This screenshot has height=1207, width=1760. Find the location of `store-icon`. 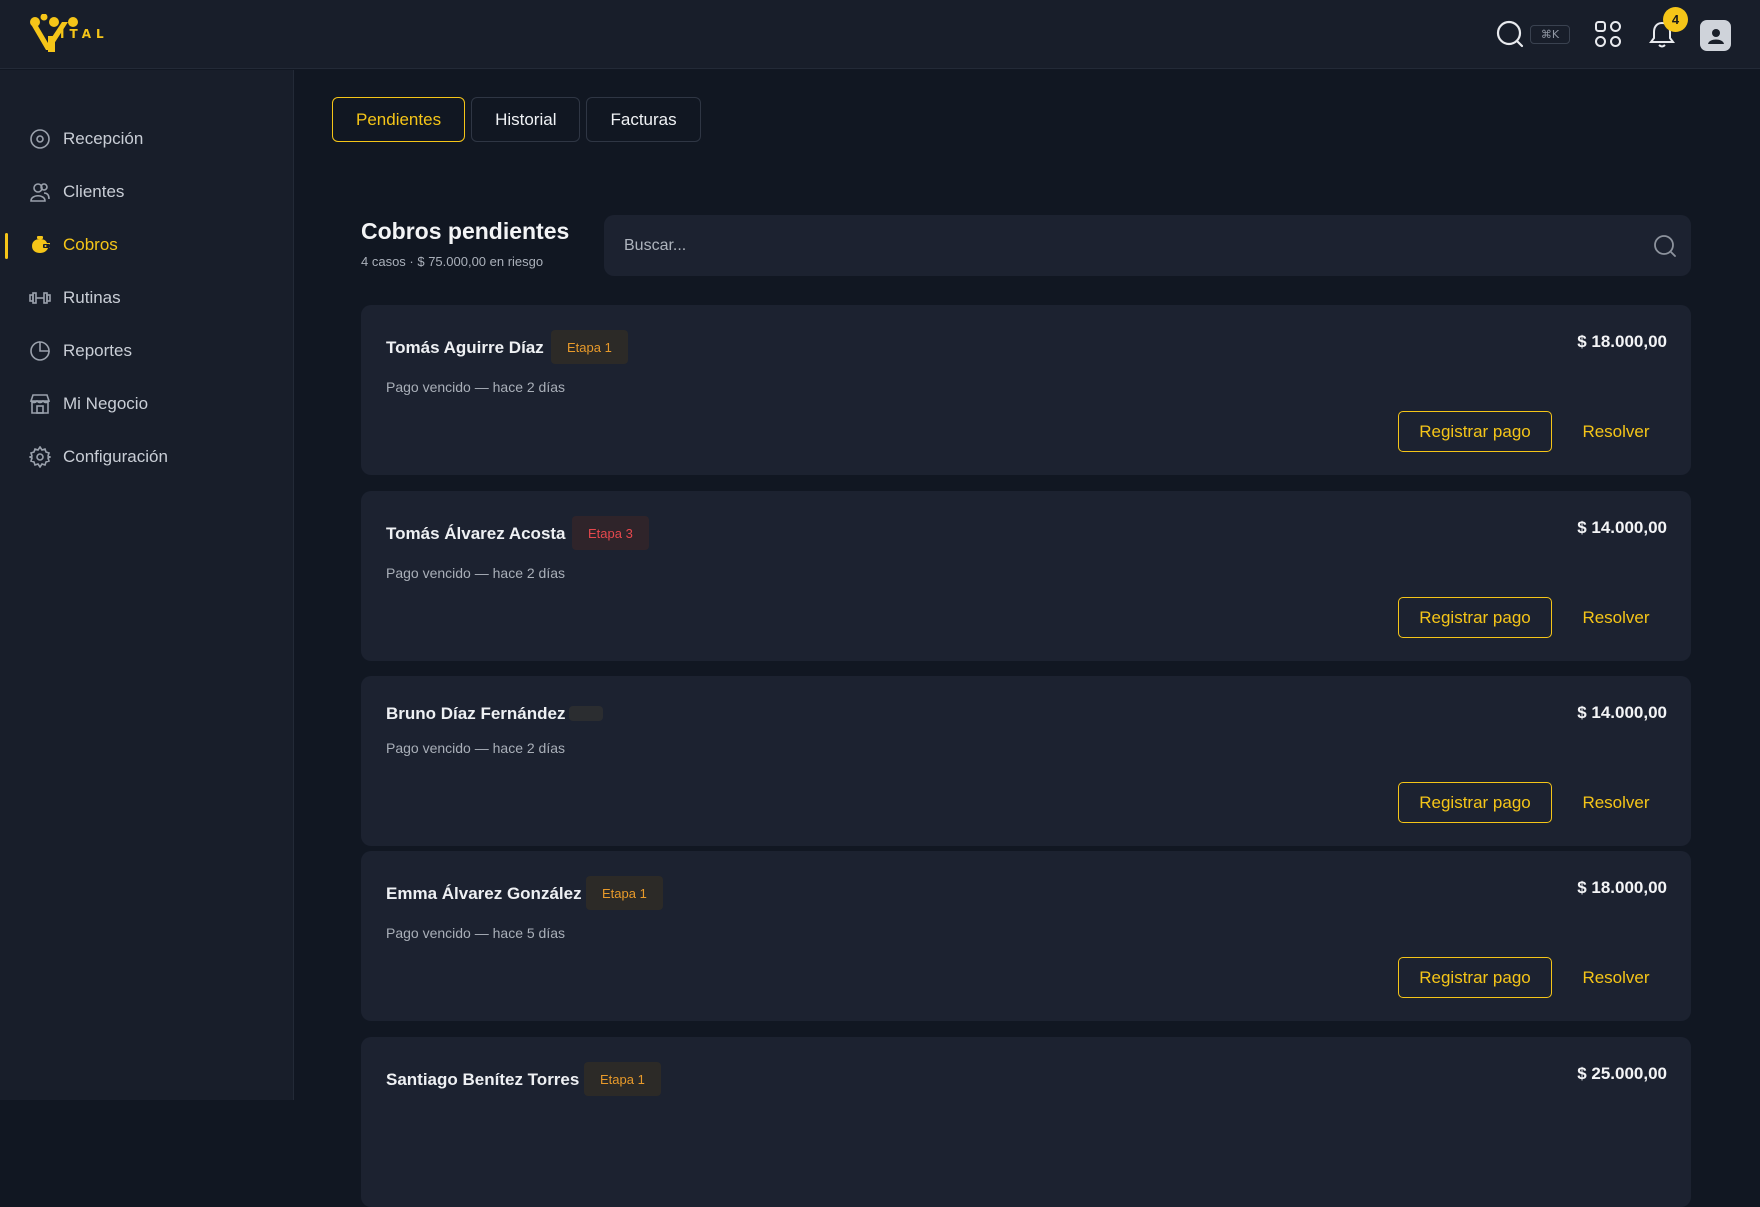

store-icon is located at coordinates (40, 404).